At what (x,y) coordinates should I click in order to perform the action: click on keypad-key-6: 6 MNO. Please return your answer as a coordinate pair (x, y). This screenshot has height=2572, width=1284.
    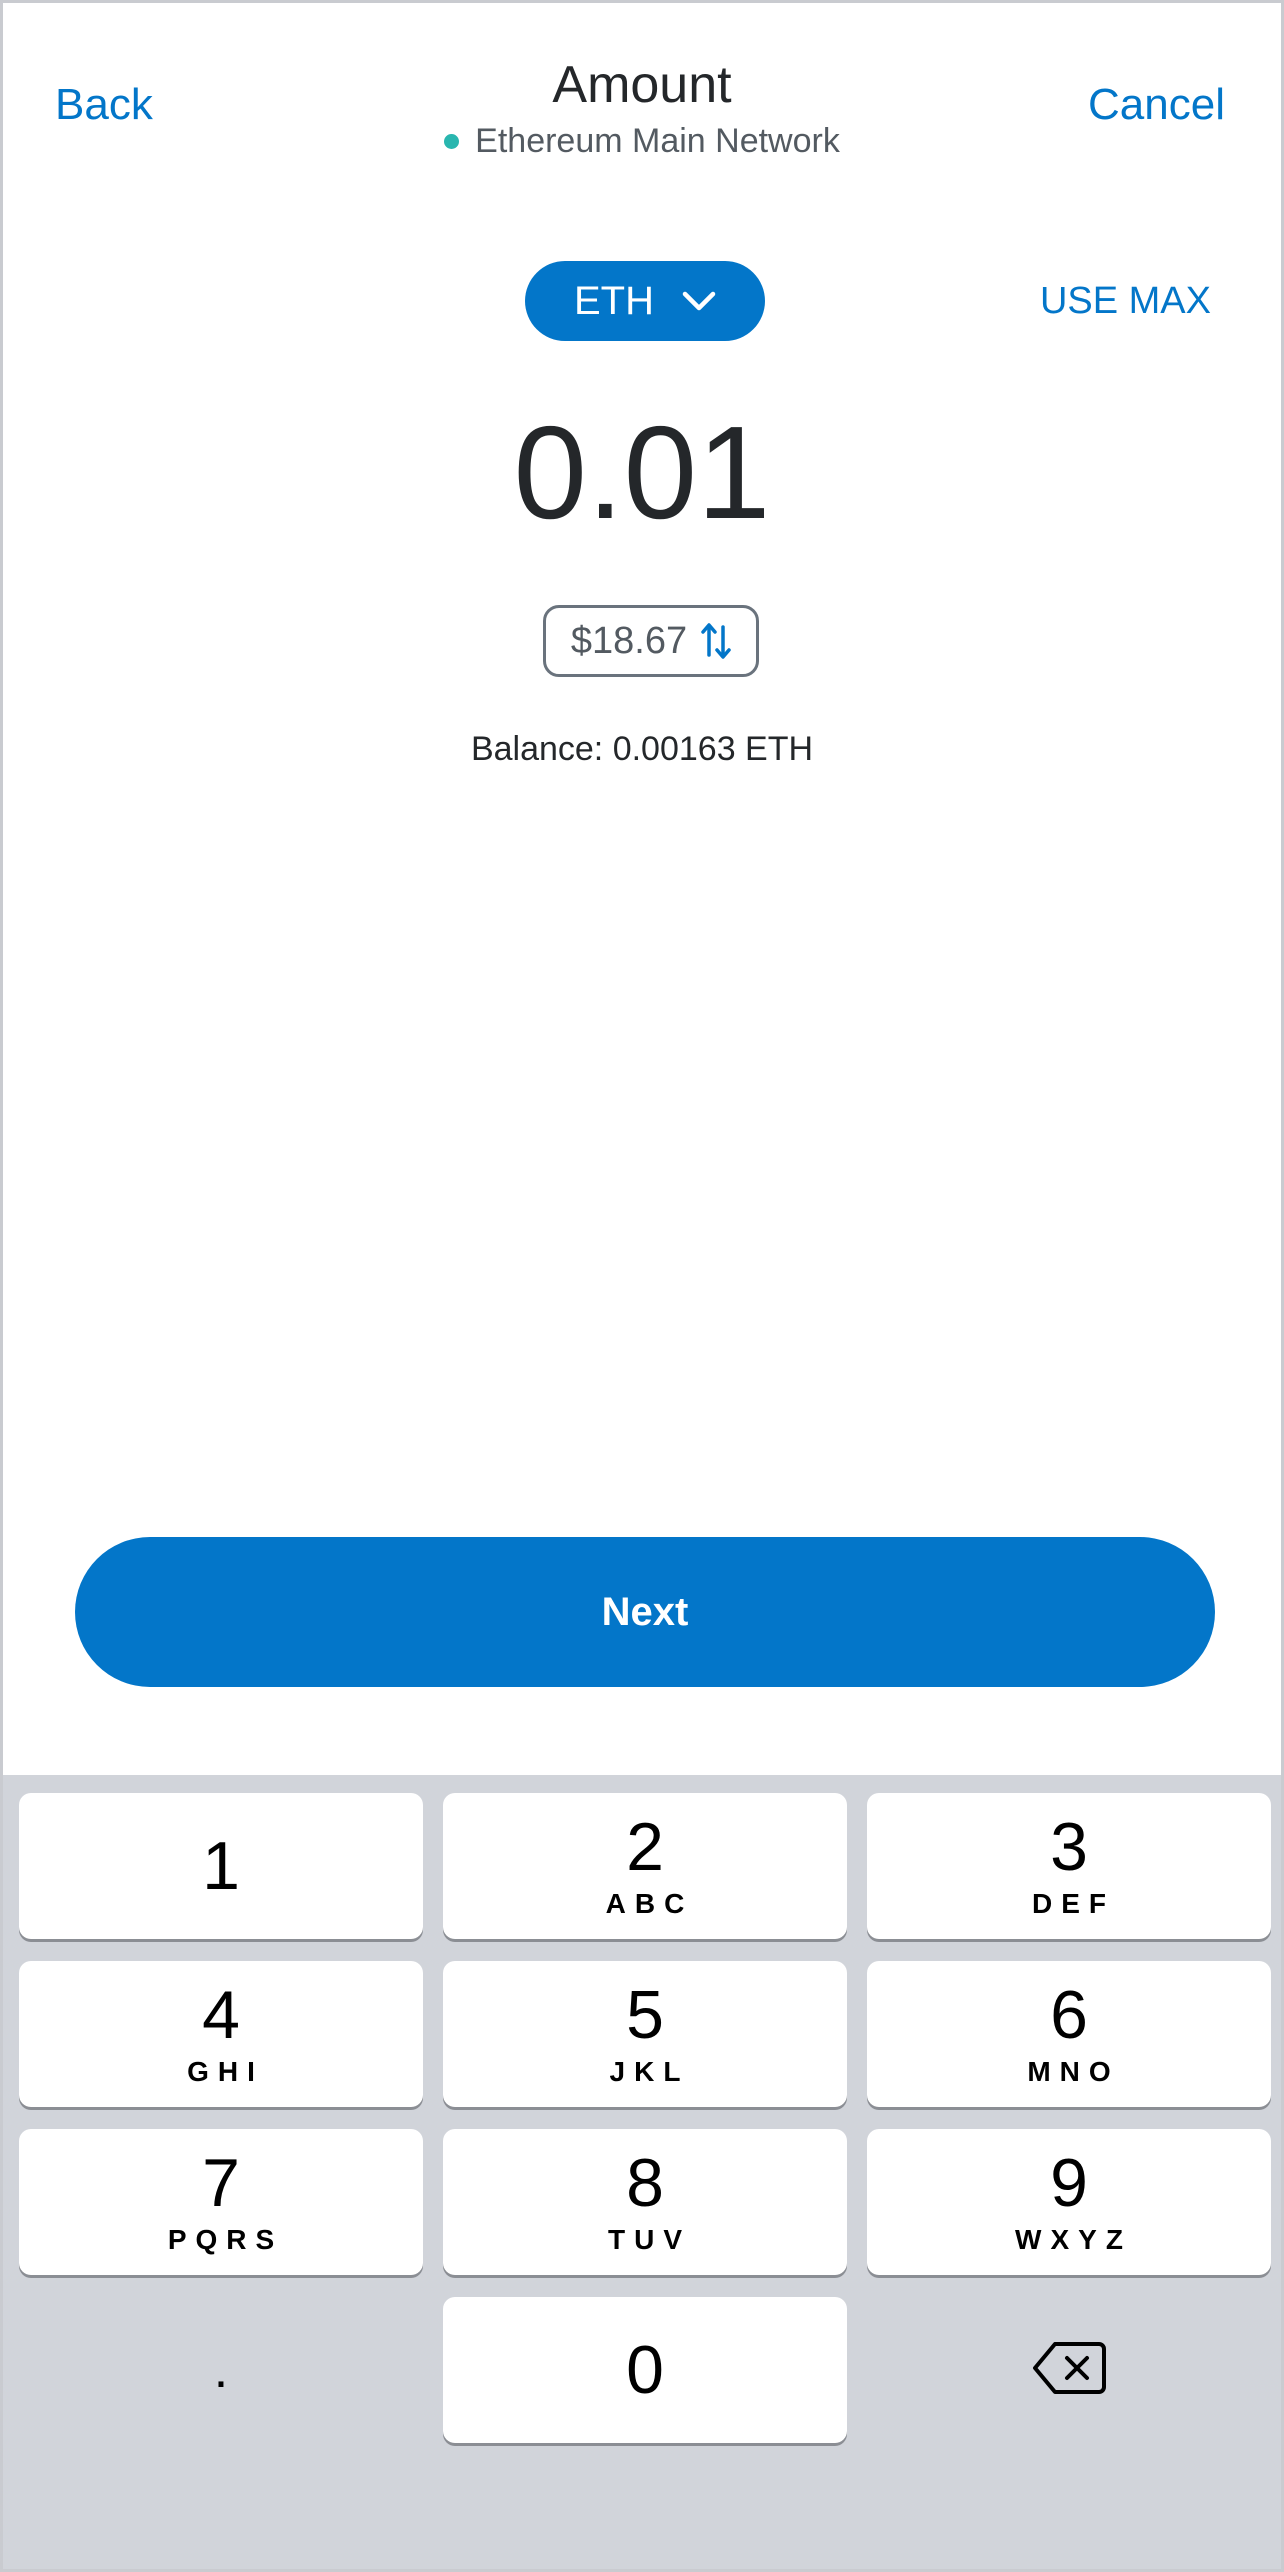
    Looking at the image, I should click on (1069, 2034).